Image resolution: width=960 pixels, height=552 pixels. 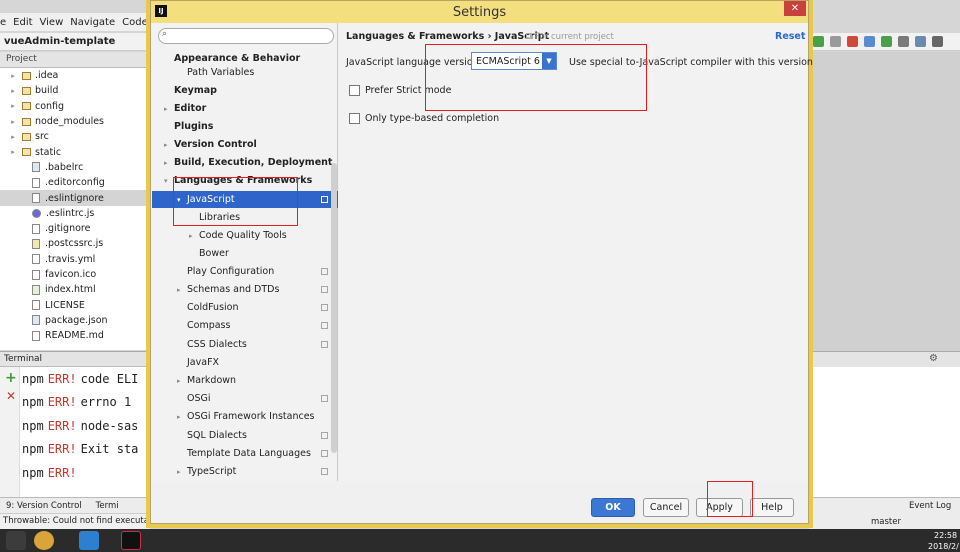 What do you see at coordinates (11, 378) in the screenshot?
I see `add-icon: +` at bounding box center [11, 378].